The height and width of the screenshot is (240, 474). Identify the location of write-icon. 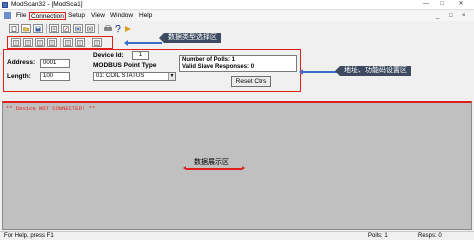
(66, 29).